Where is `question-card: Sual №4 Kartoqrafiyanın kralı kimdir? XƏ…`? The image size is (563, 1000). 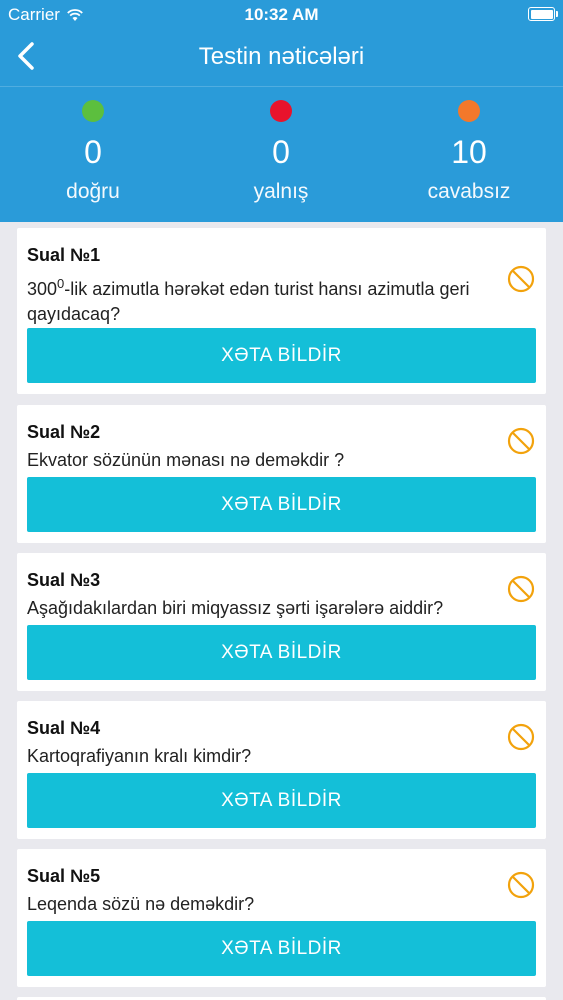 question-card: Sual №4 Kartoqrafiyanın kralı kimdir? XƏ… is located at coordinates (281, 770).